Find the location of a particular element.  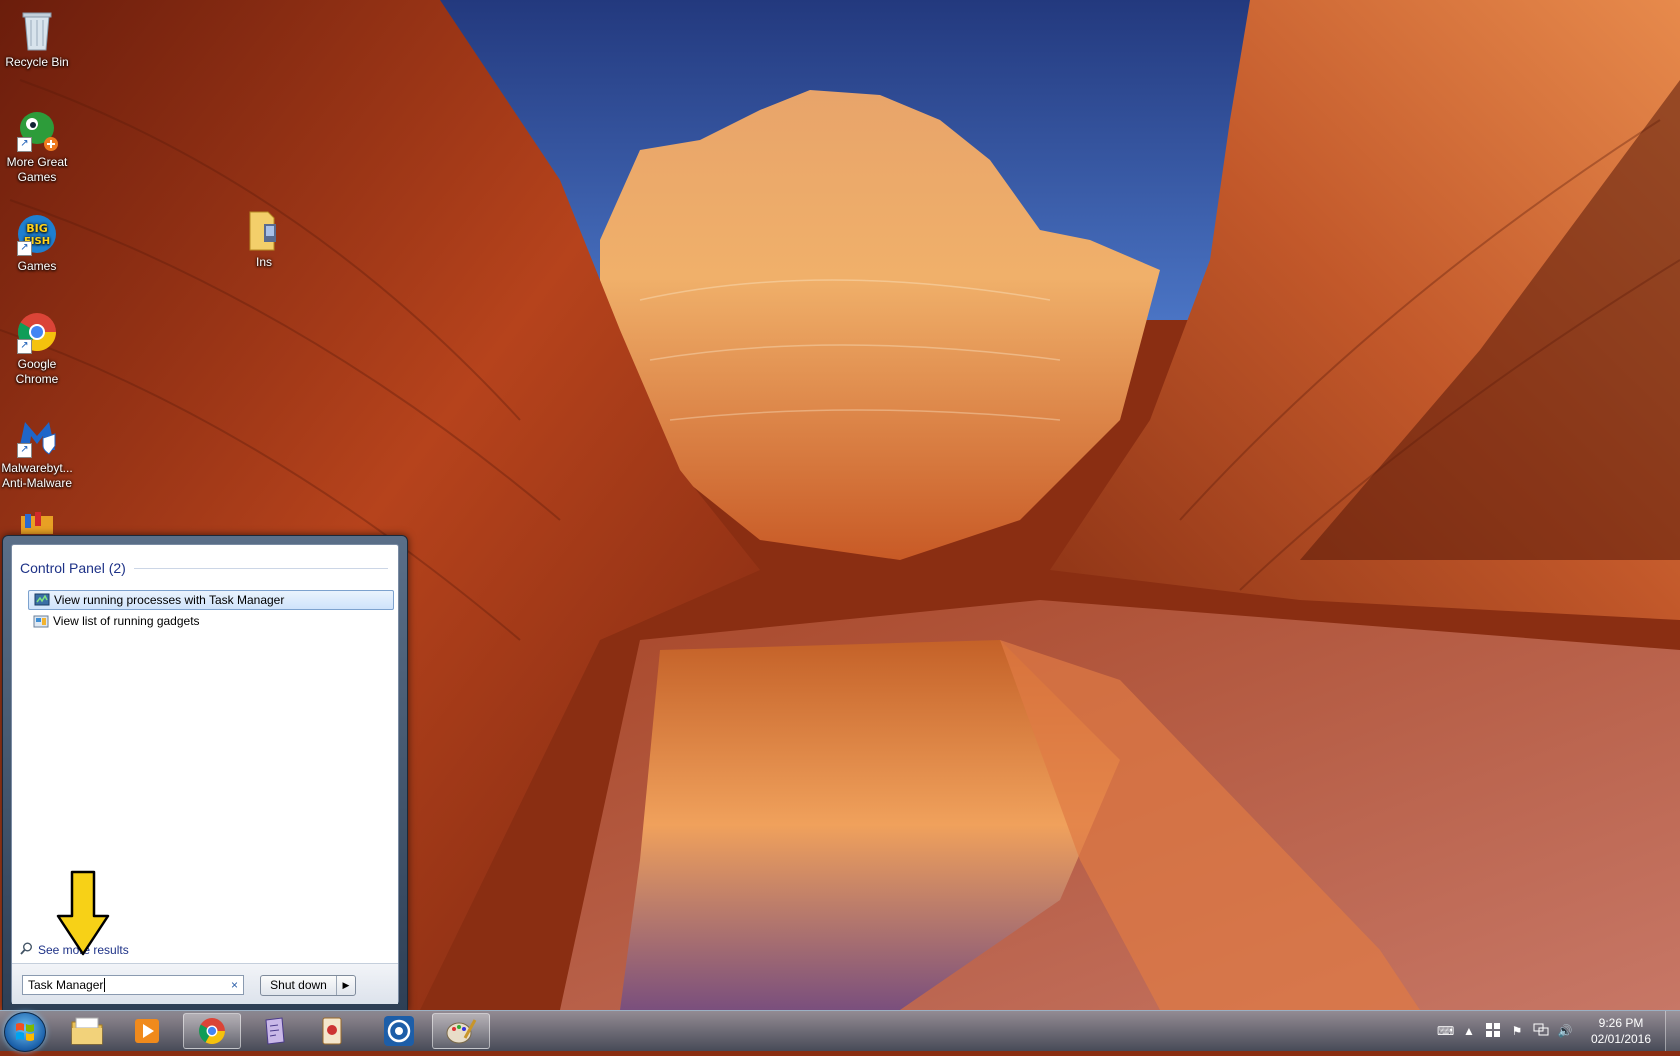

folder-app-icon is located at coordinates (37, 522).